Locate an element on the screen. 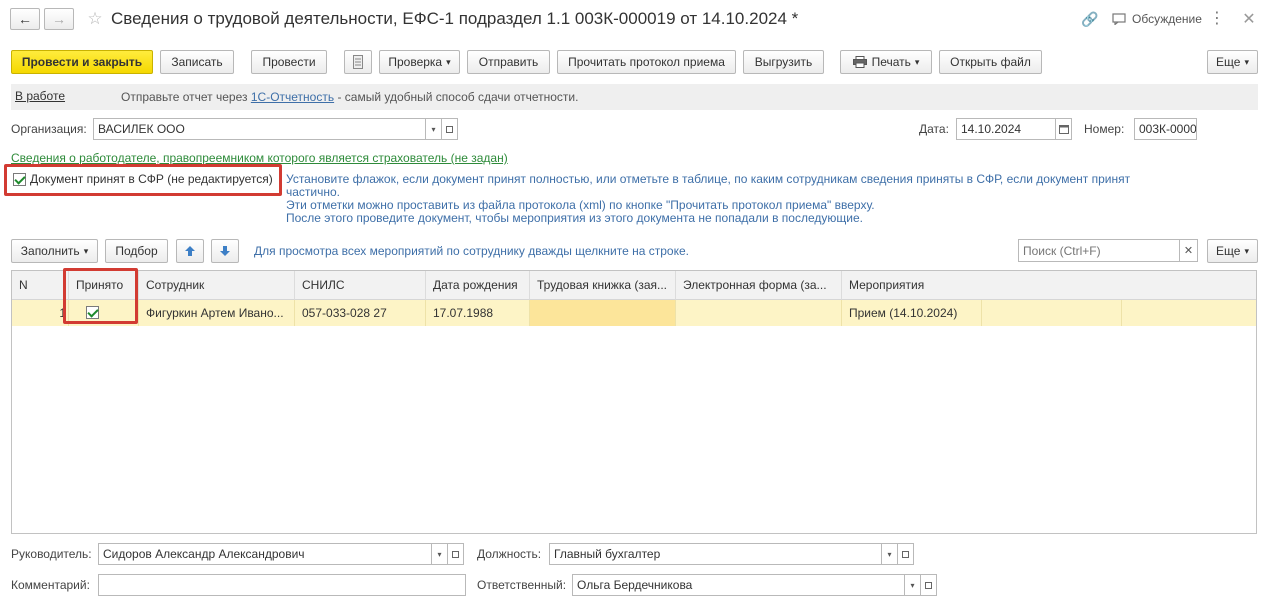 The image size is (1271, 604). more-vertical-icon: ⋮ is located at coordinates (1217, 19).